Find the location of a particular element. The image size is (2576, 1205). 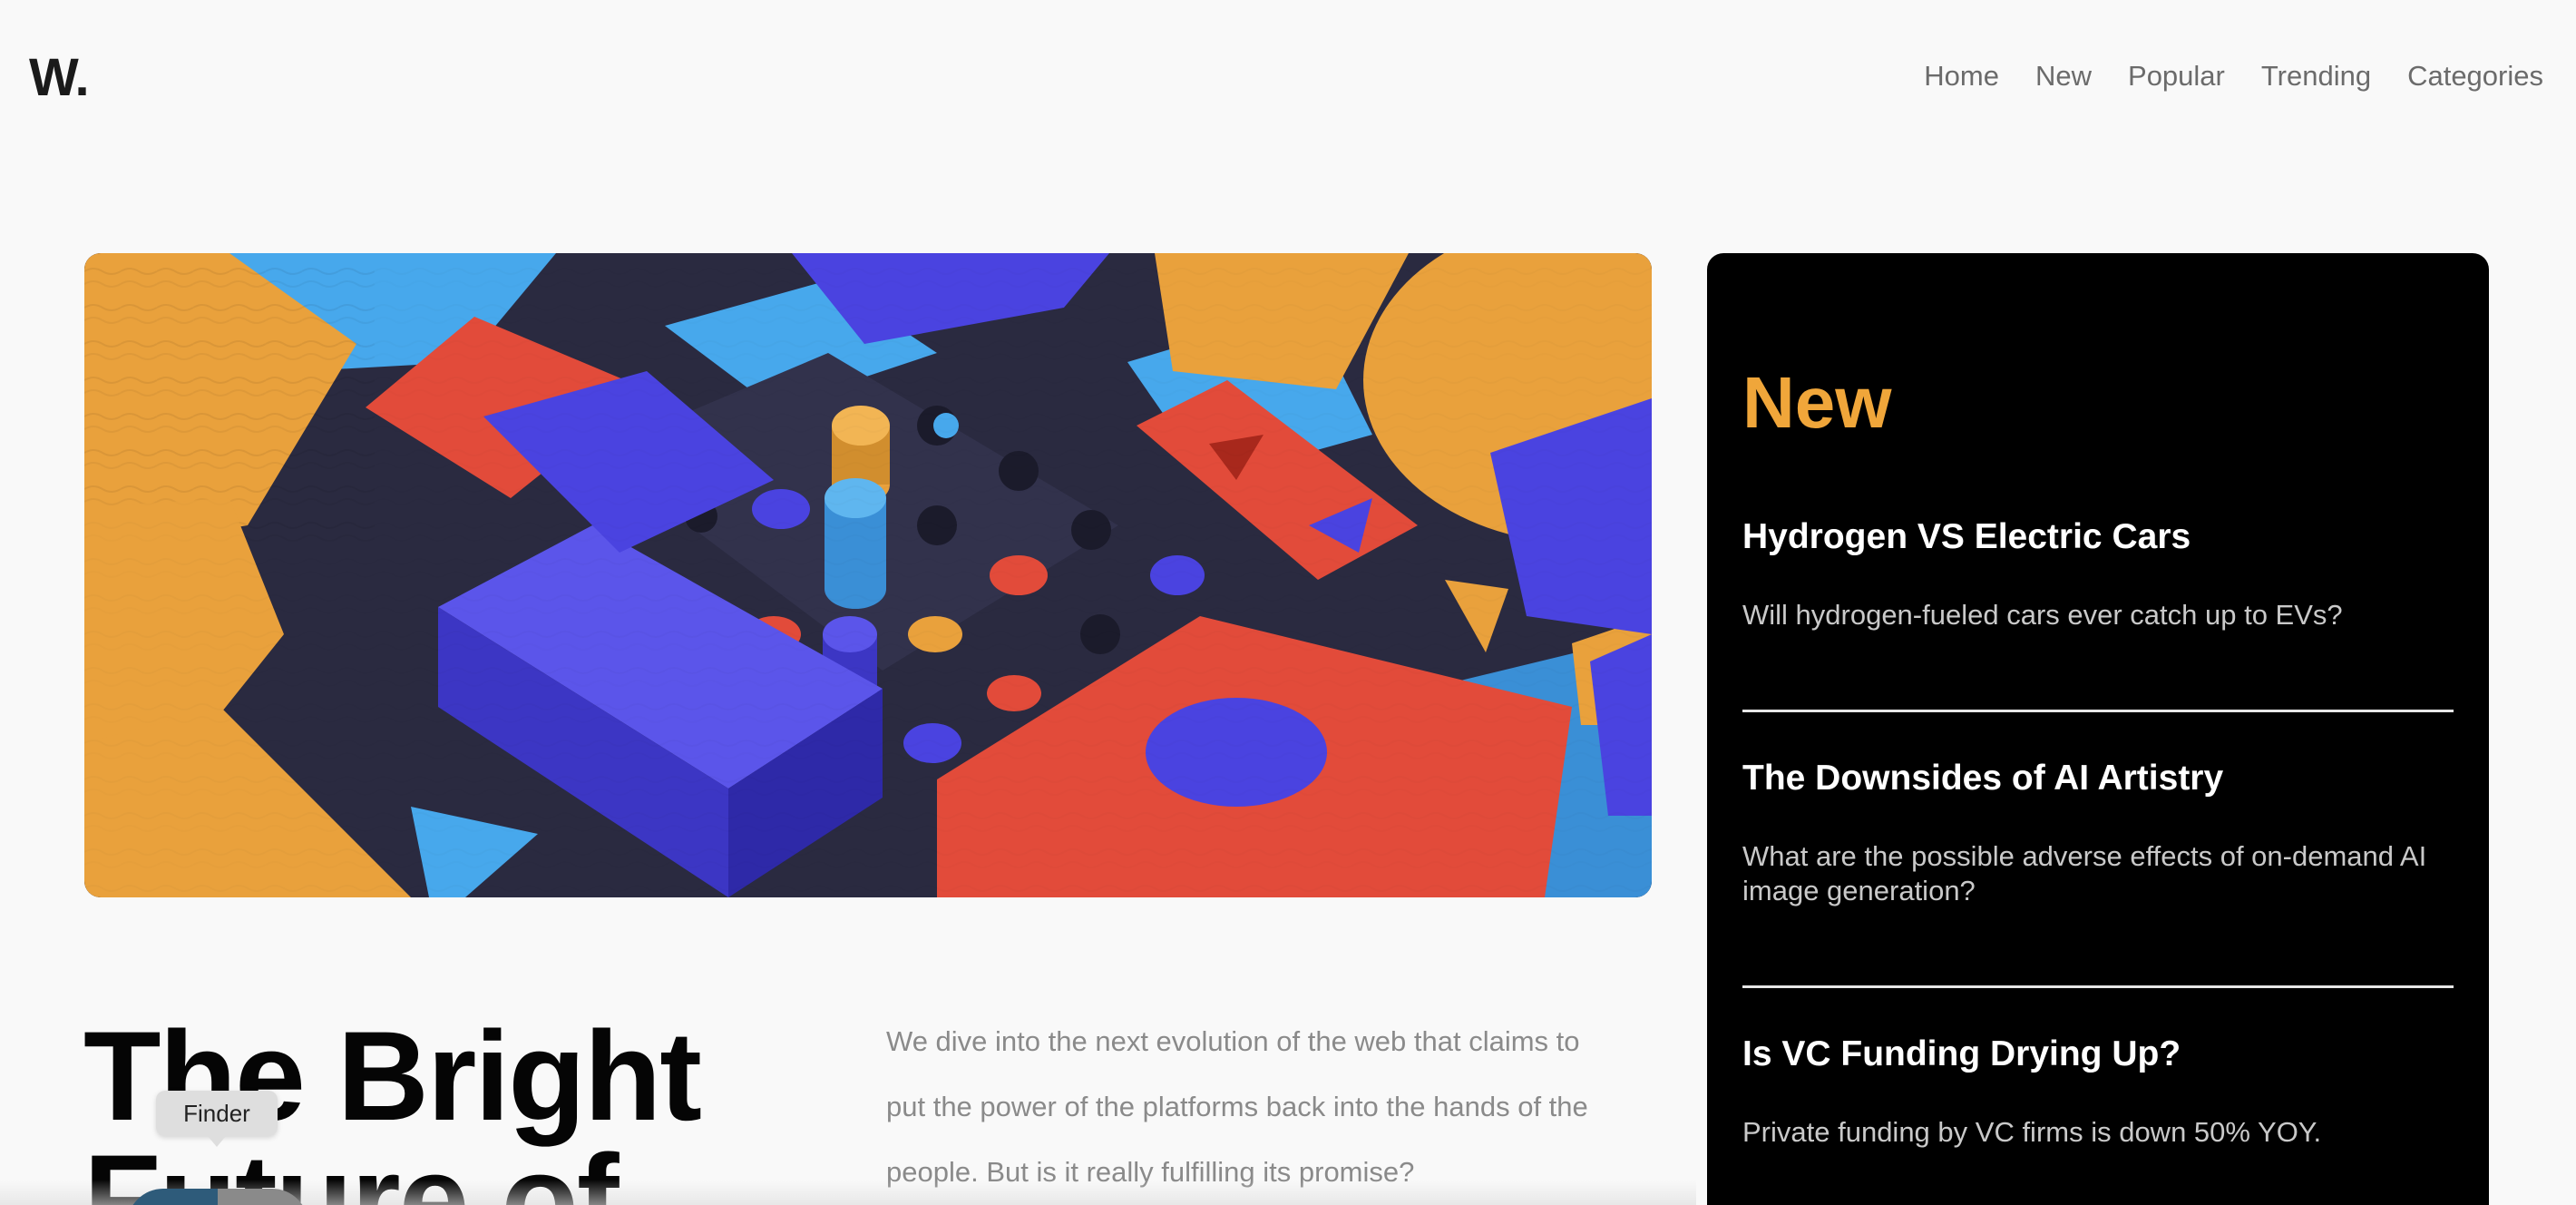

finder-dock-icon is located at coordinates (217, 1197).